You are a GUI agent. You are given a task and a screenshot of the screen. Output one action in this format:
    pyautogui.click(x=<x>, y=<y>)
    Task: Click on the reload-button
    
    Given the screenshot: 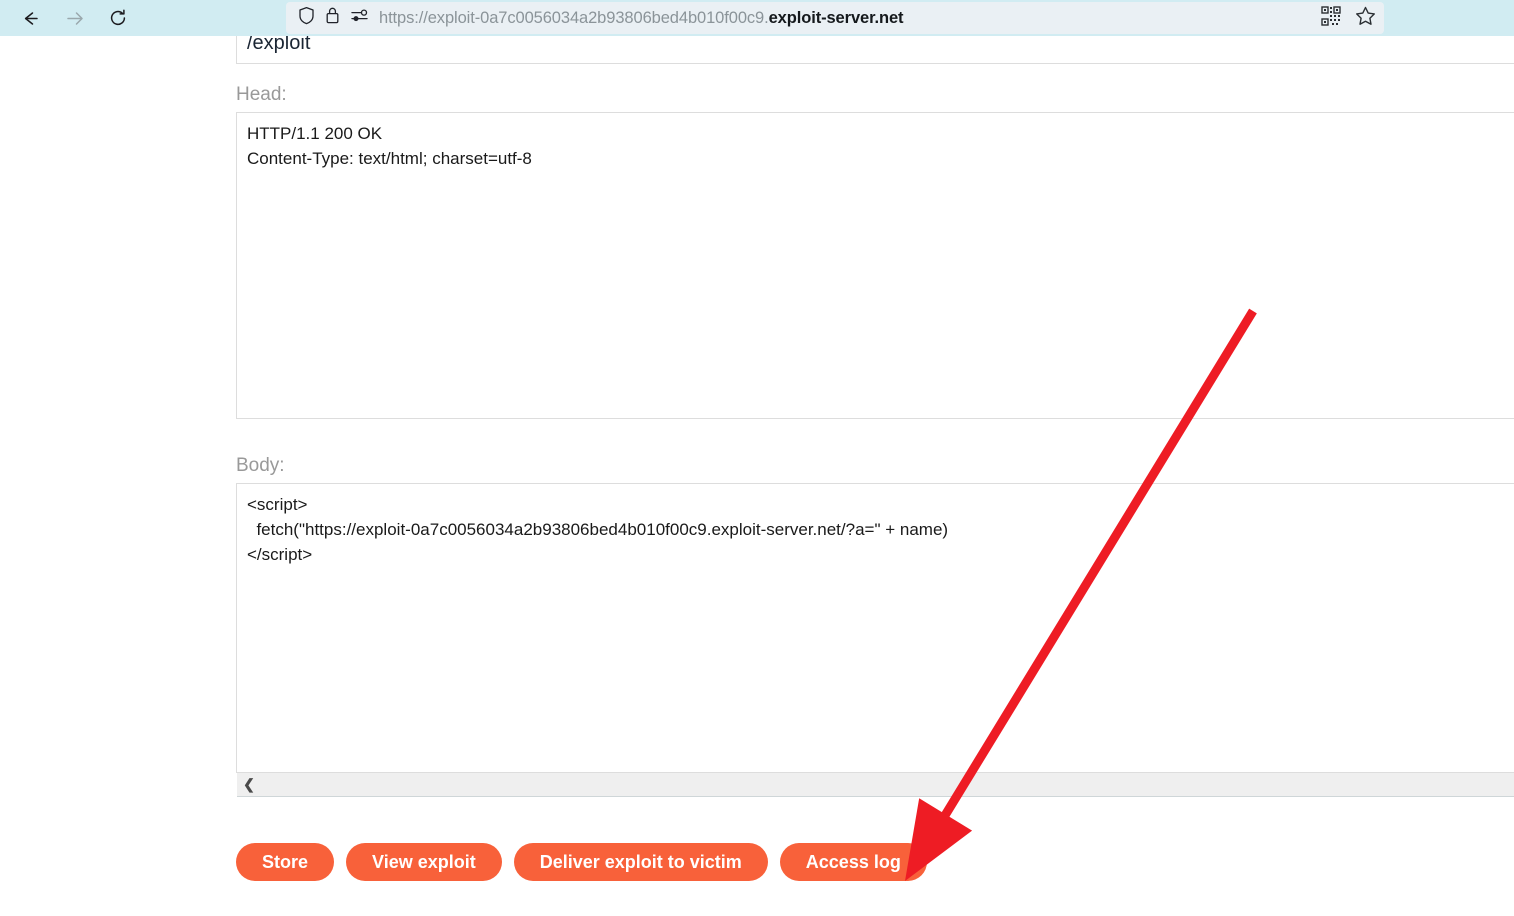 What is the action you would take?
    pyautogui.click(x=118, y=18)
    